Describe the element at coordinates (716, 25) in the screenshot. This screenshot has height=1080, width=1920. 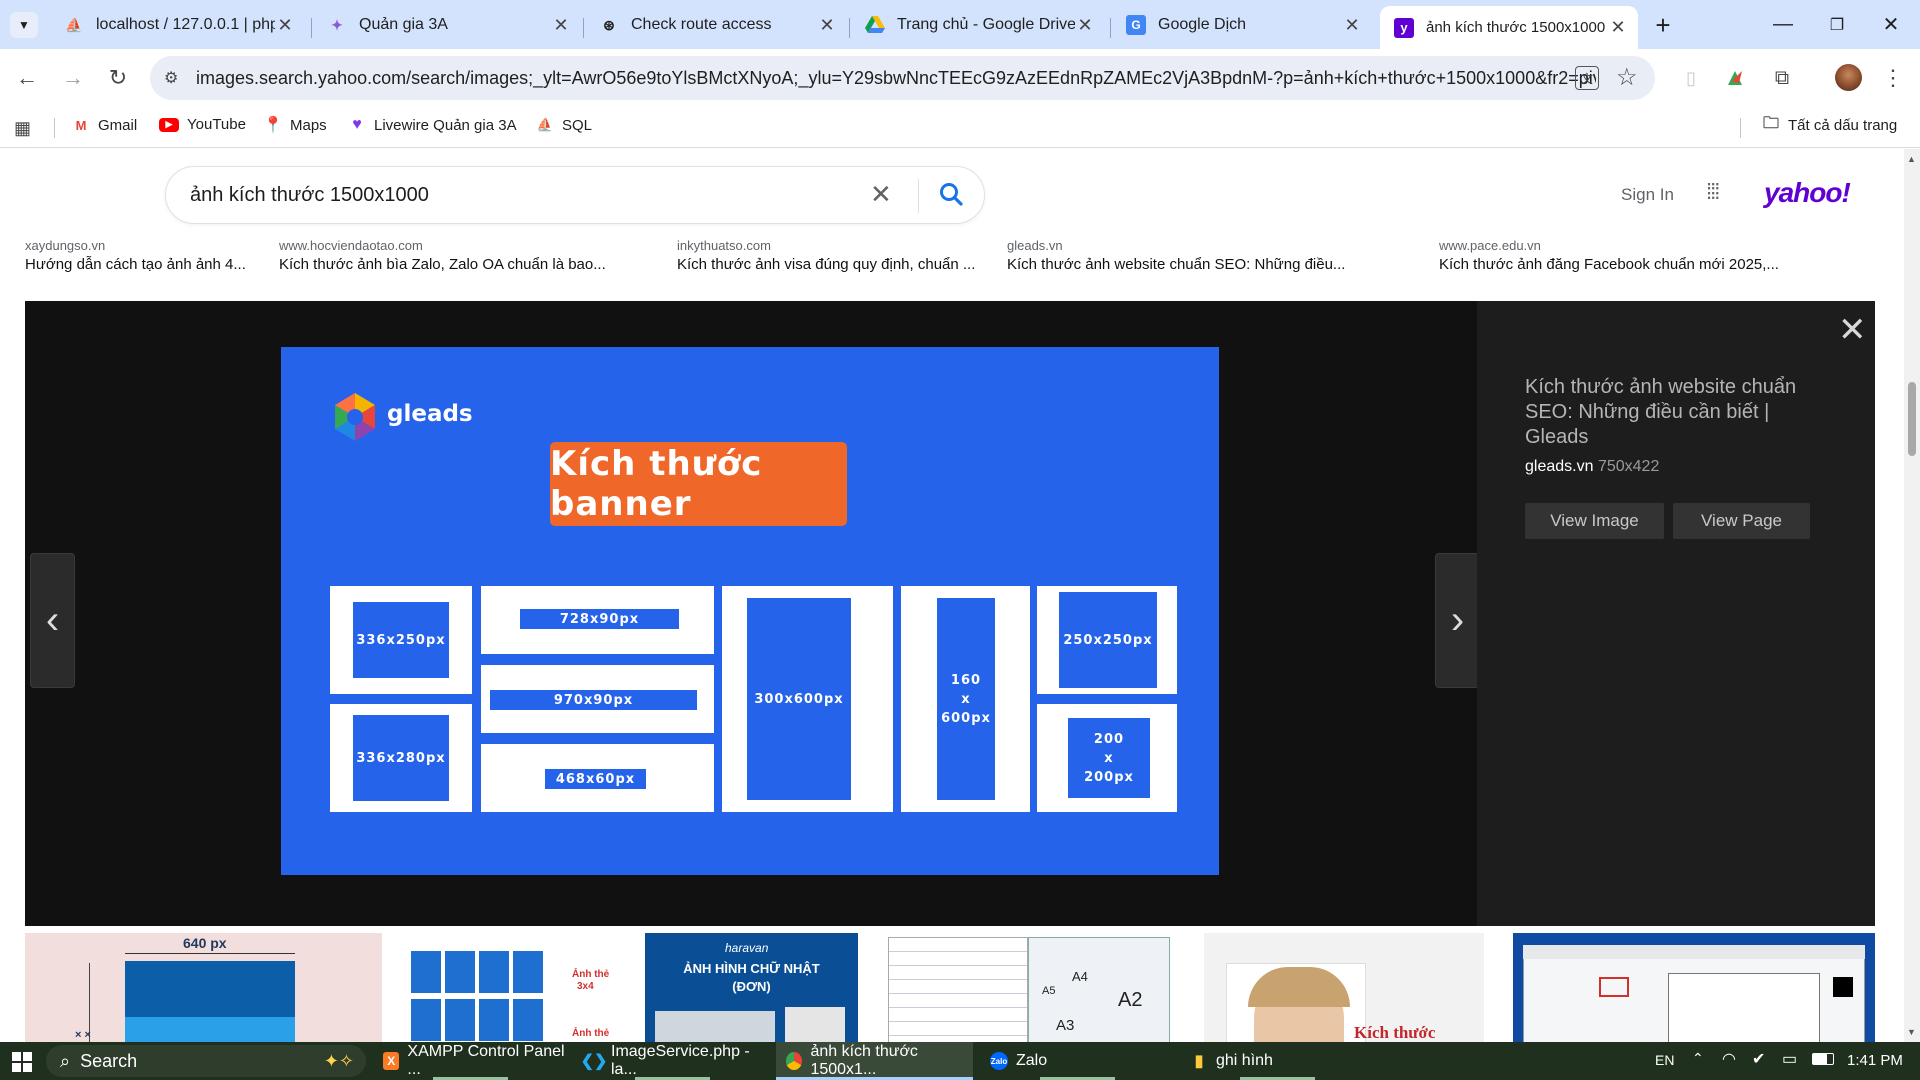
I see `tab-check-route: ⊛ Check route access ✕` at that location.